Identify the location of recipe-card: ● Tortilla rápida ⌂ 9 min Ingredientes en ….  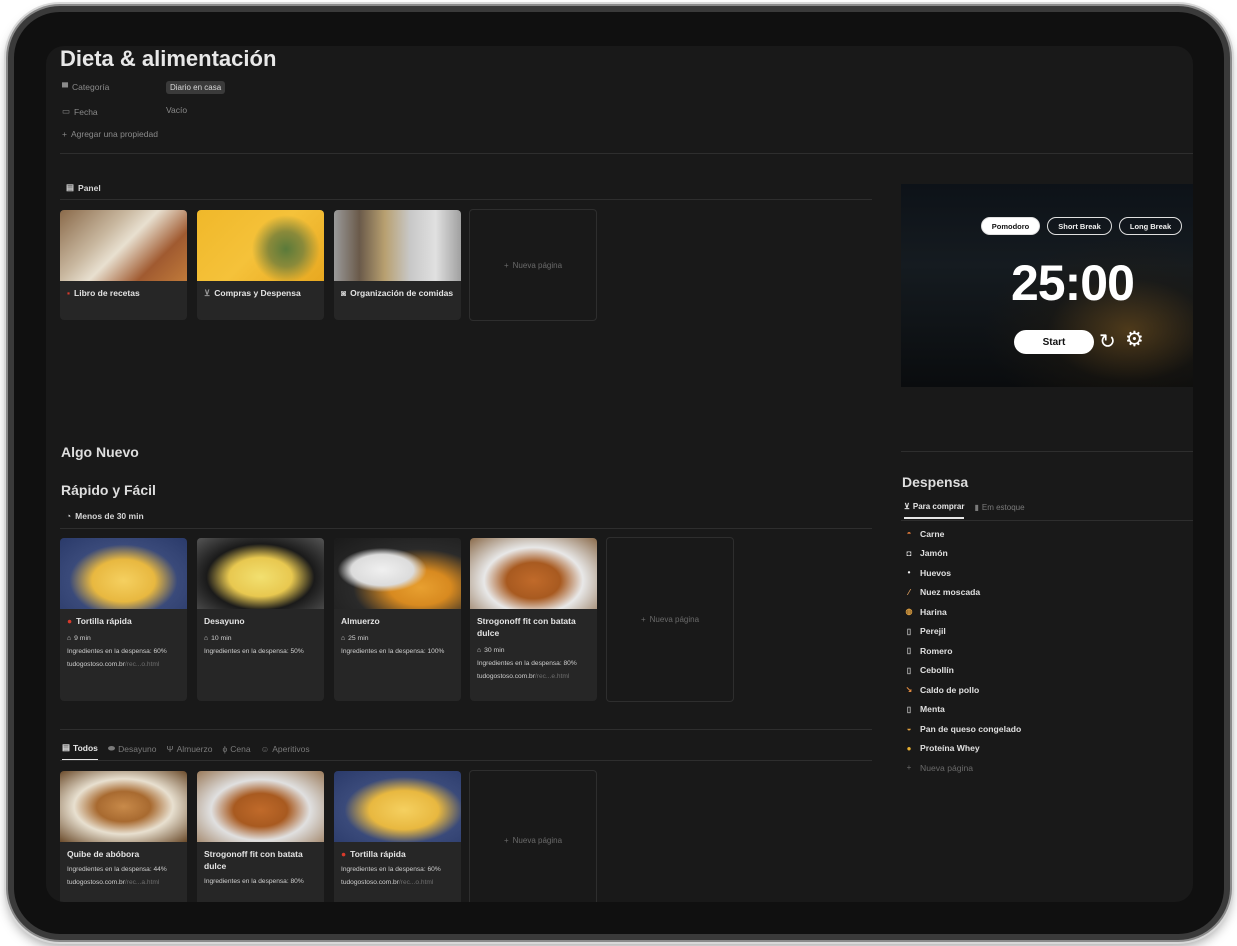
(123, 619).